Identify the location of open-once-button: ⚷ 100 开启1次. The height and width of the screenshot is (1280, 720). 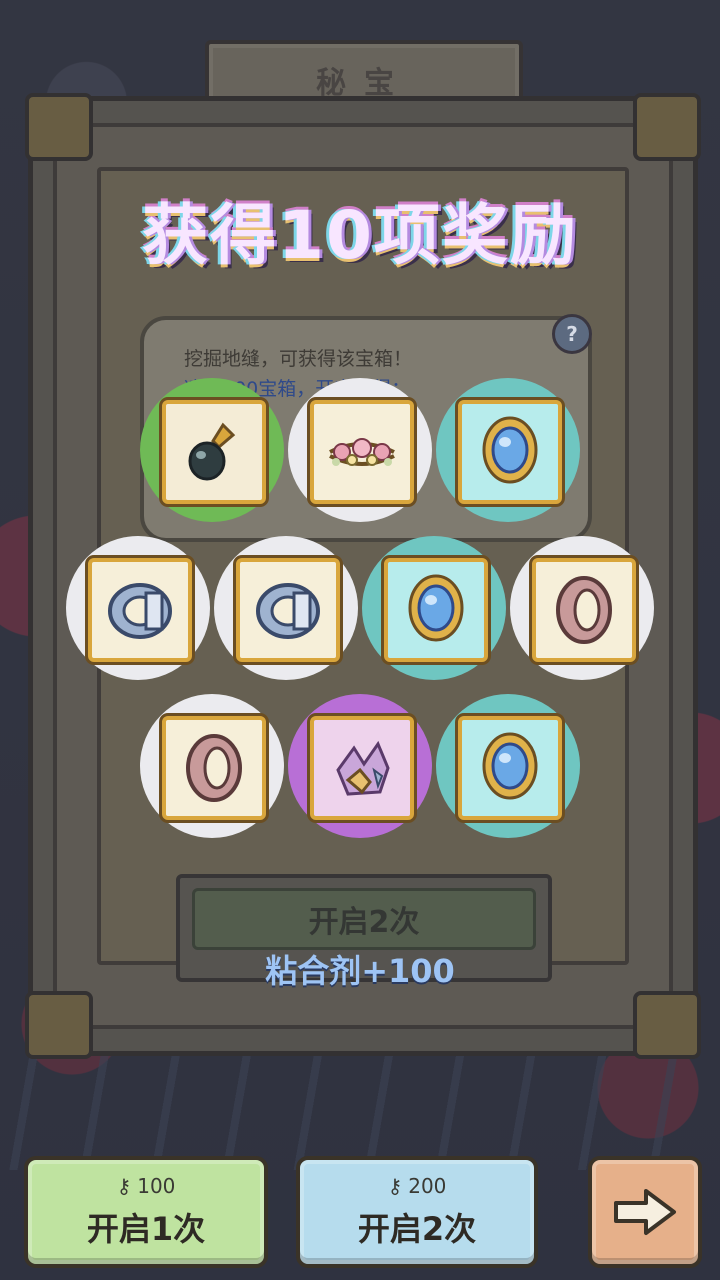
(146, 1212).